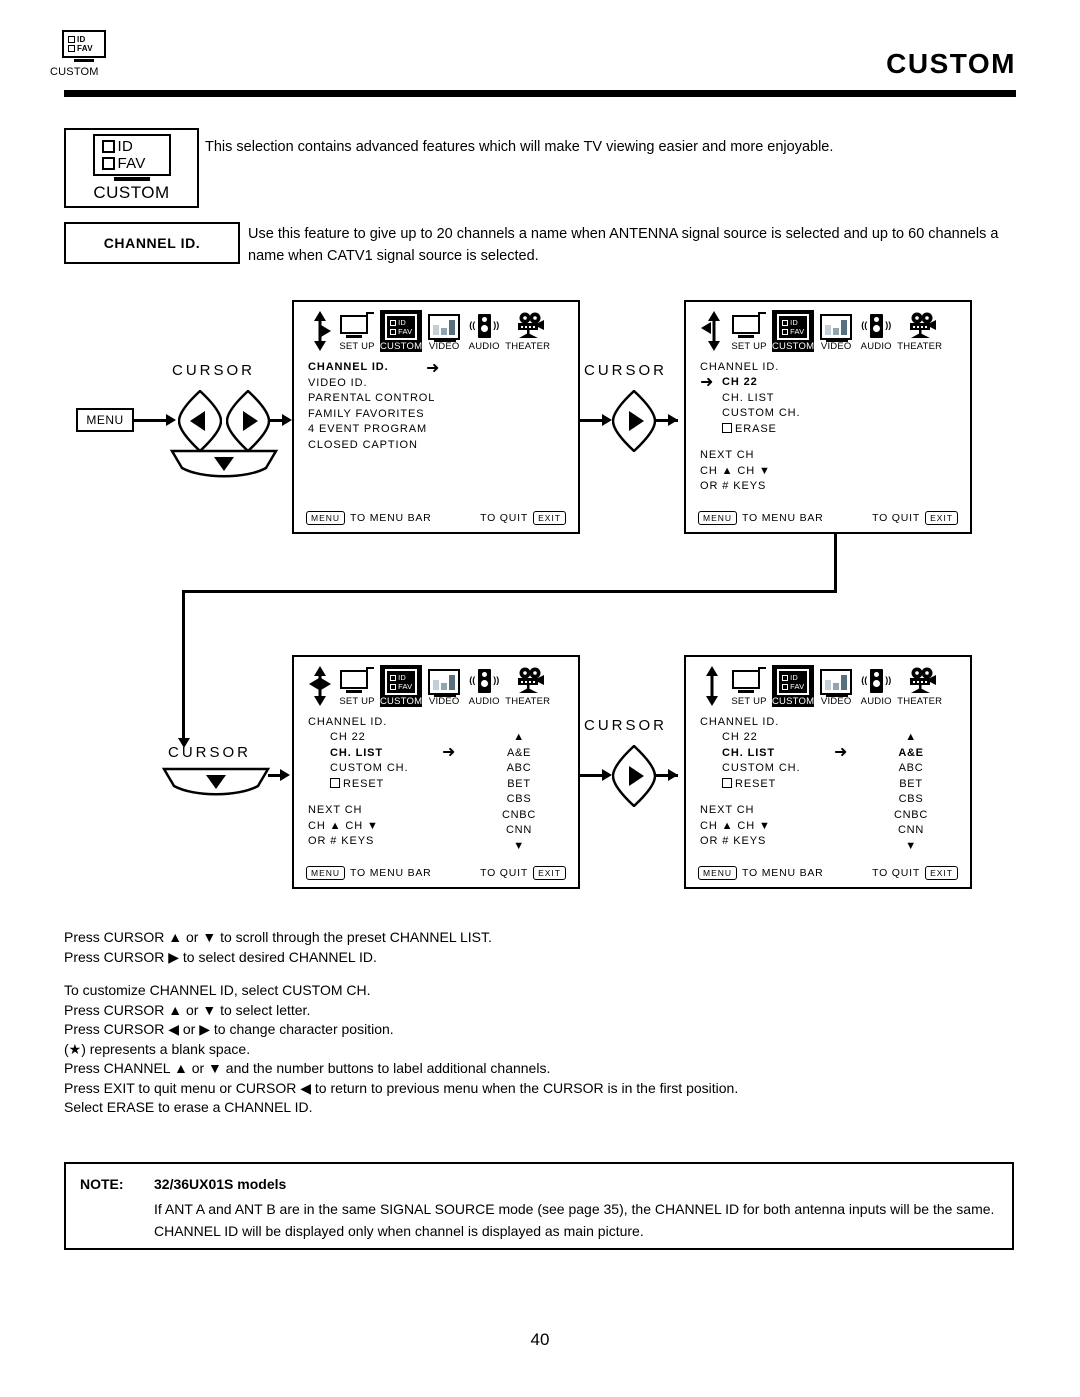 The image size is (1080, 1397). Describe the element at coordinates (371, 430) in the screenshot. I see `list-item-4-event-program: 4 EVENT PROGRAM` at that location.